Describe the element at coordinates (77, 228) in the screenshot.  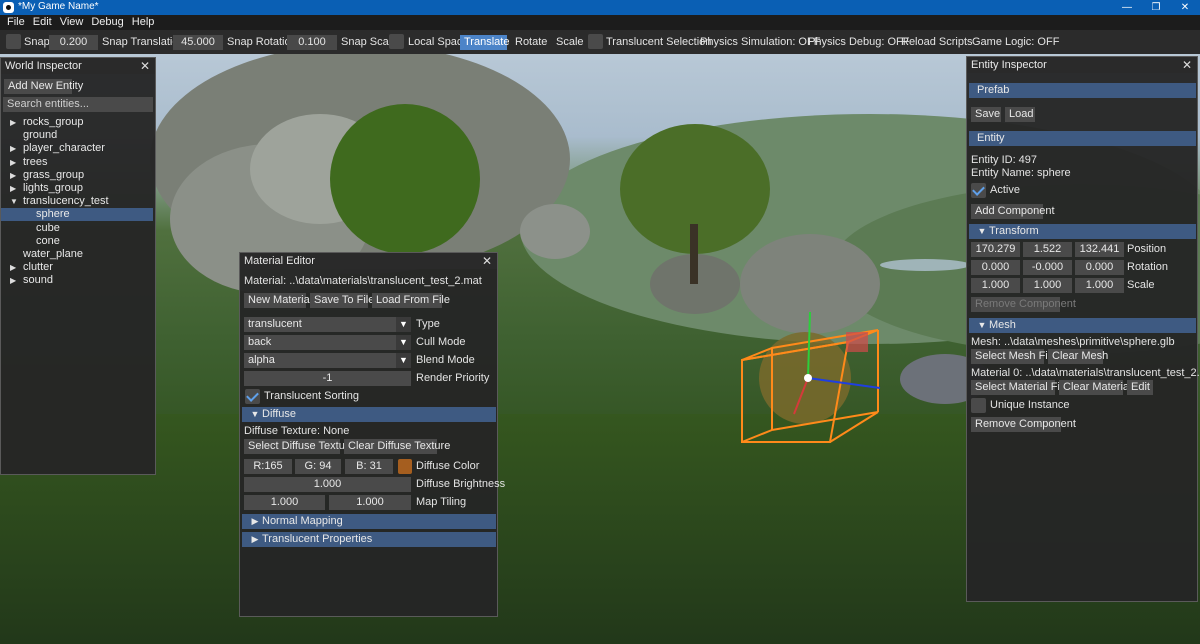
I see `tree-item: cube` at that location.